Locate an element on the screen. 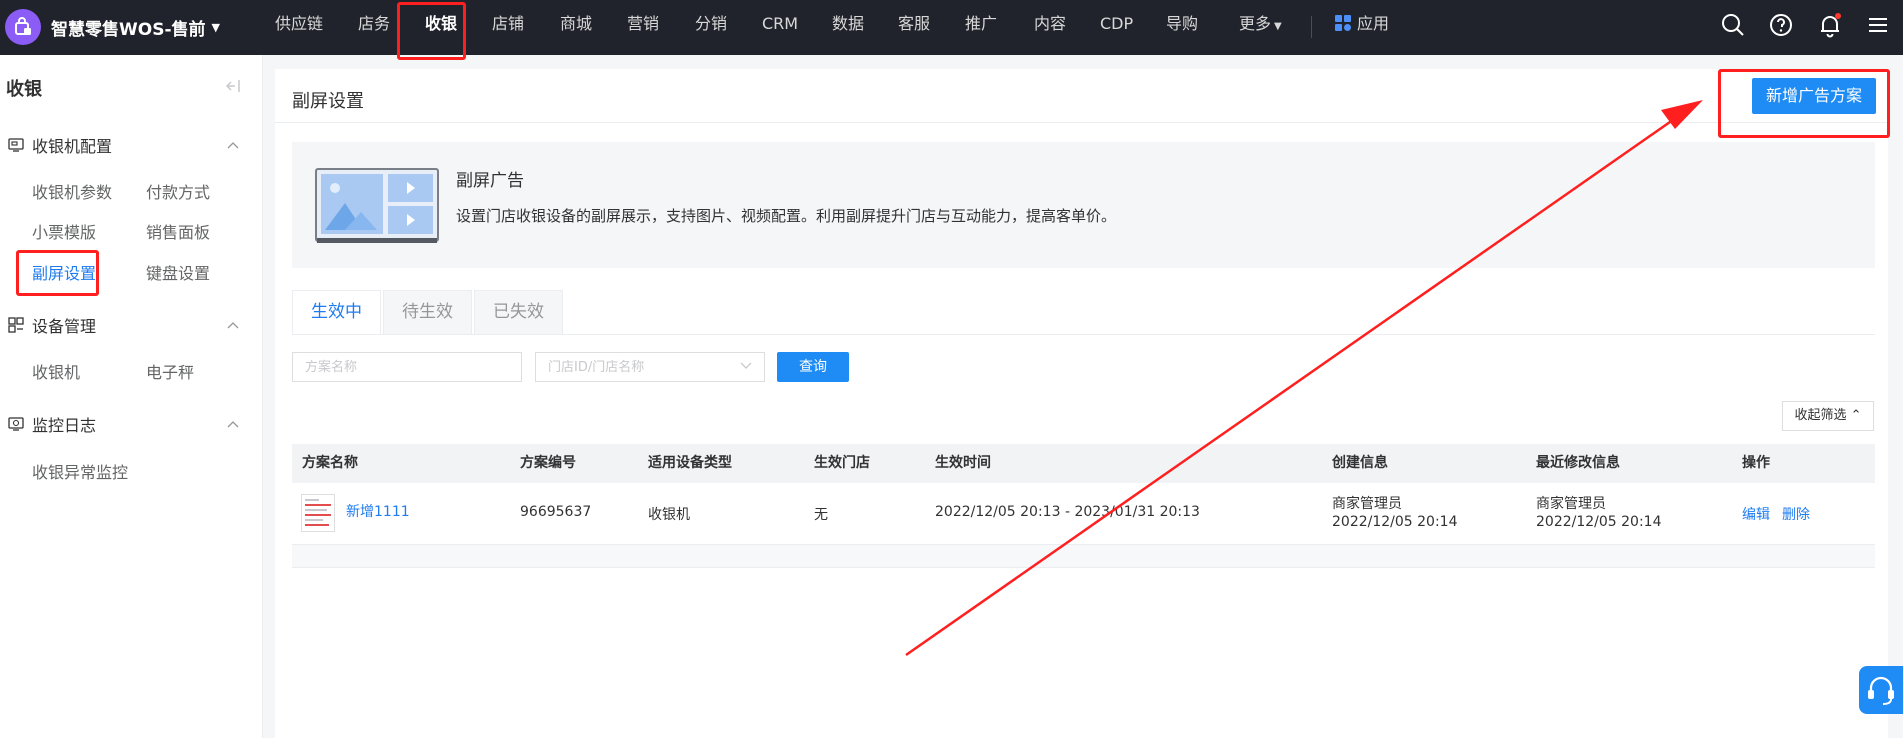  plan-name-input is located at coordinates (407, 367).